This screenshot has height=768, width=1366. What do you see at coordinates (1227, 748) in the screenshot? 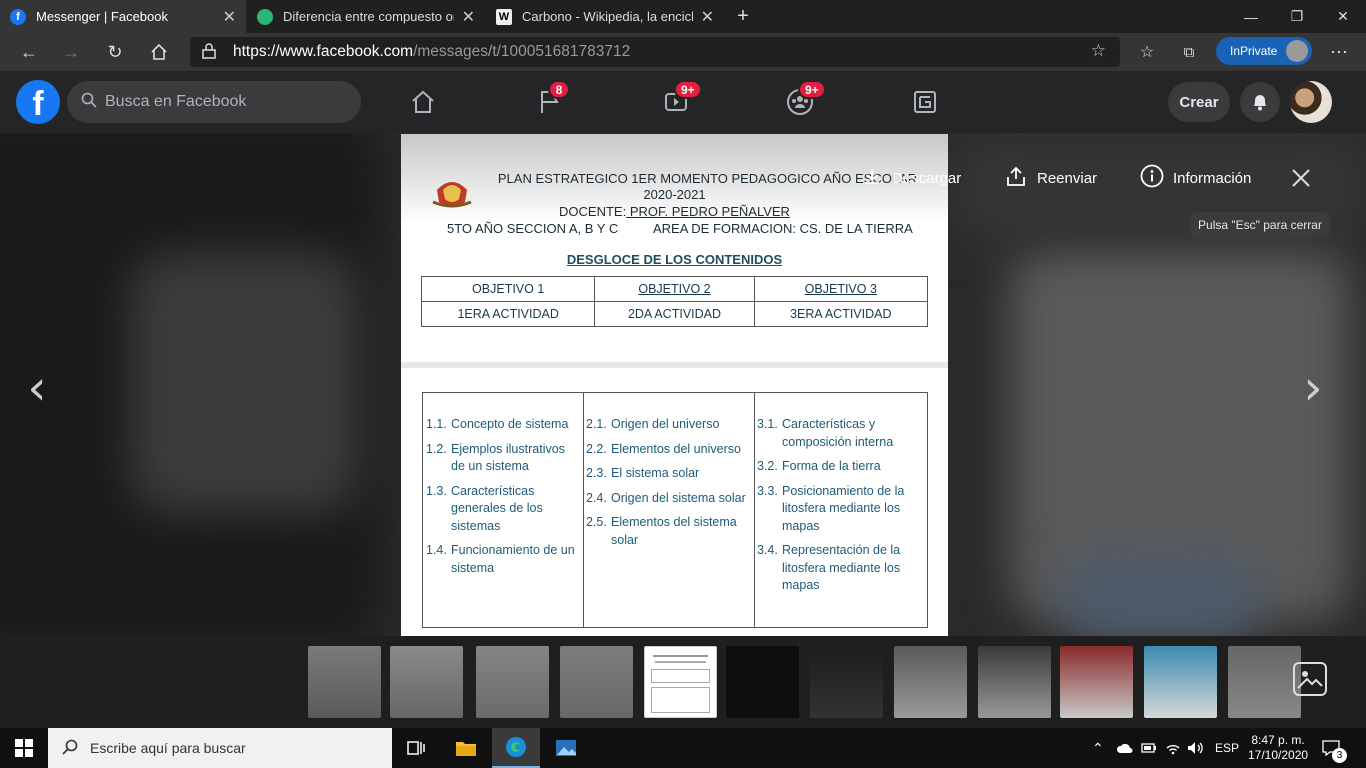
I see `language-indicator: ESP` at bounding box center [1227, 748].